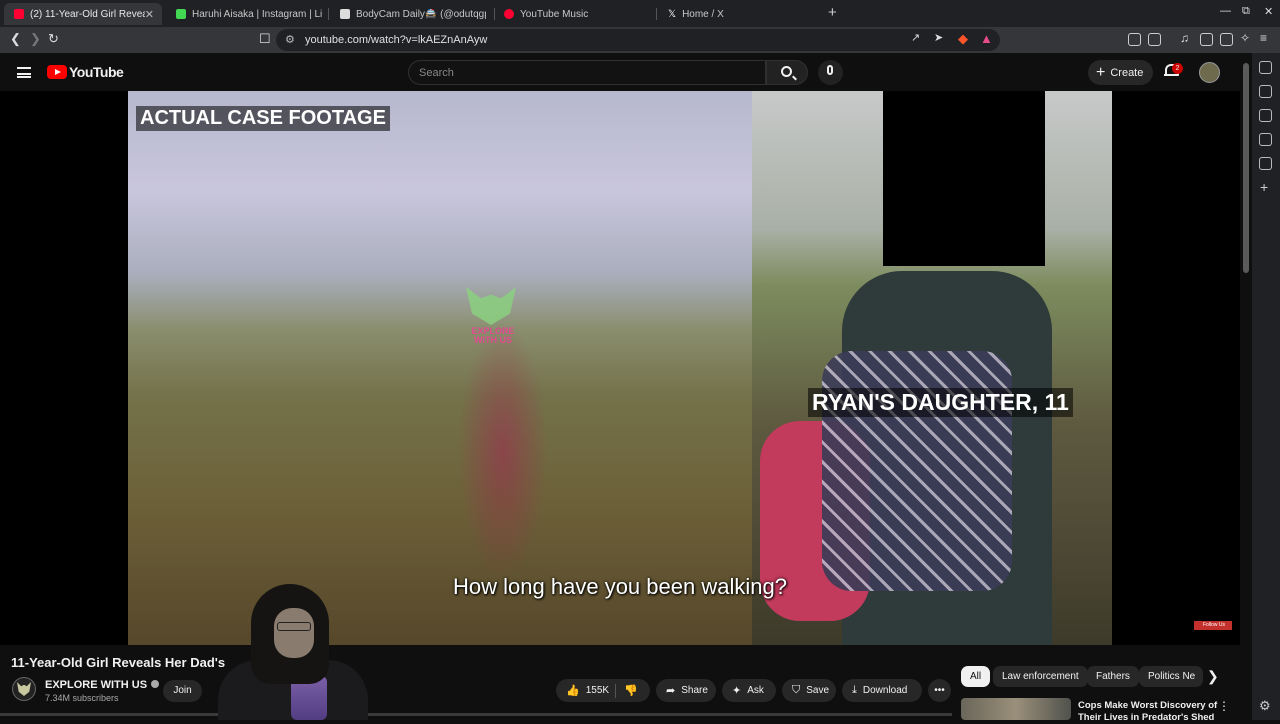 This screenshot has width=1280, height=724. I want to click on video-title: 11-Year-Old Girl Reveals Her Dad's, so click(118, 662).